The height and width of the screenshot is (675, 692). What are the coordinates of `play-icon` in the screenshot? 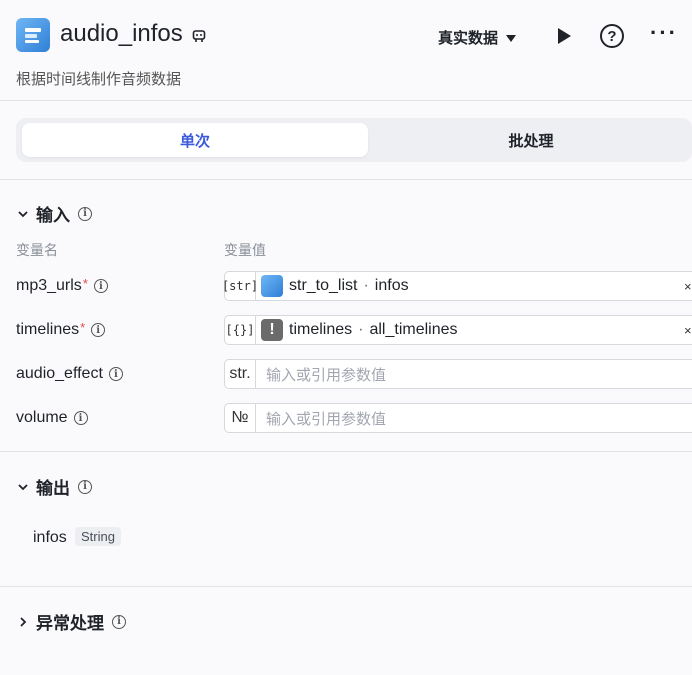 It's located at (564, 36).